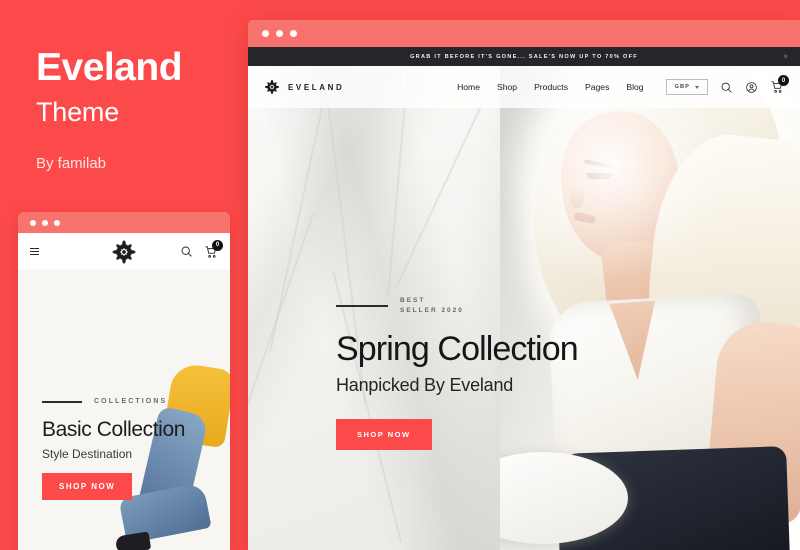 Image resolution: width=800 pixels, height=550 pixels. I want to click on hamburger-menu-icon, so click(34, 251).